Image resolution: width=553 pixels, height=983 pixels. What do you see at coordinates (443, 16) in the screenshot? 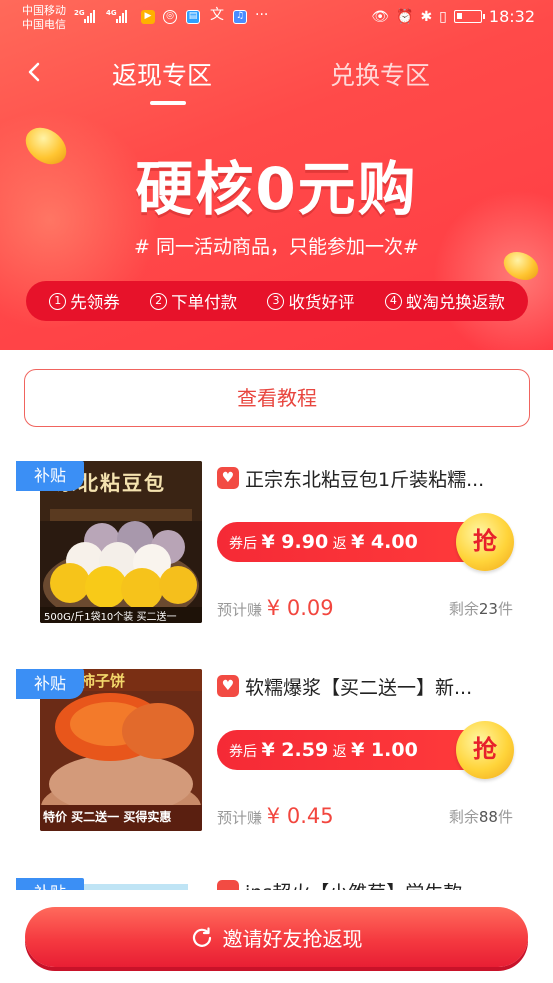
I see `vibrate-icon: ▯` at bounding box center [443, 16].